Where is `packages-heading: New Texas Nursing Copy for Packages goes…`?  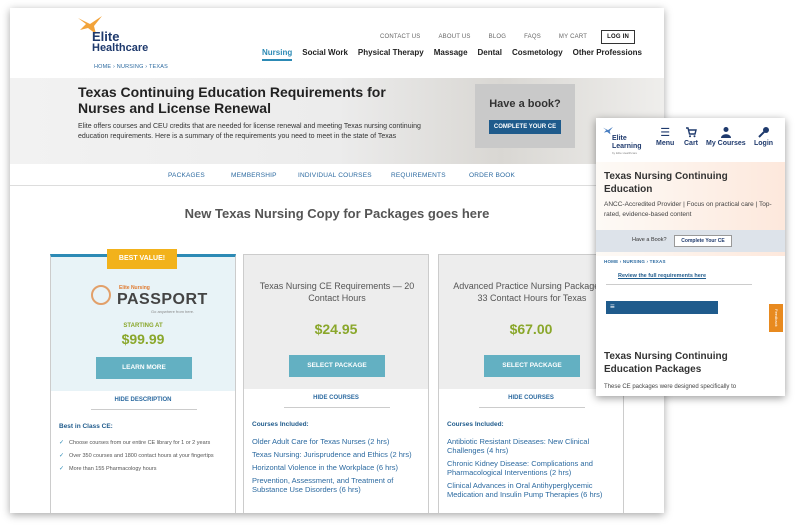 packages-heading: New Texas Nursing Copy for Packages goes… is located at coordinates (337, 213).